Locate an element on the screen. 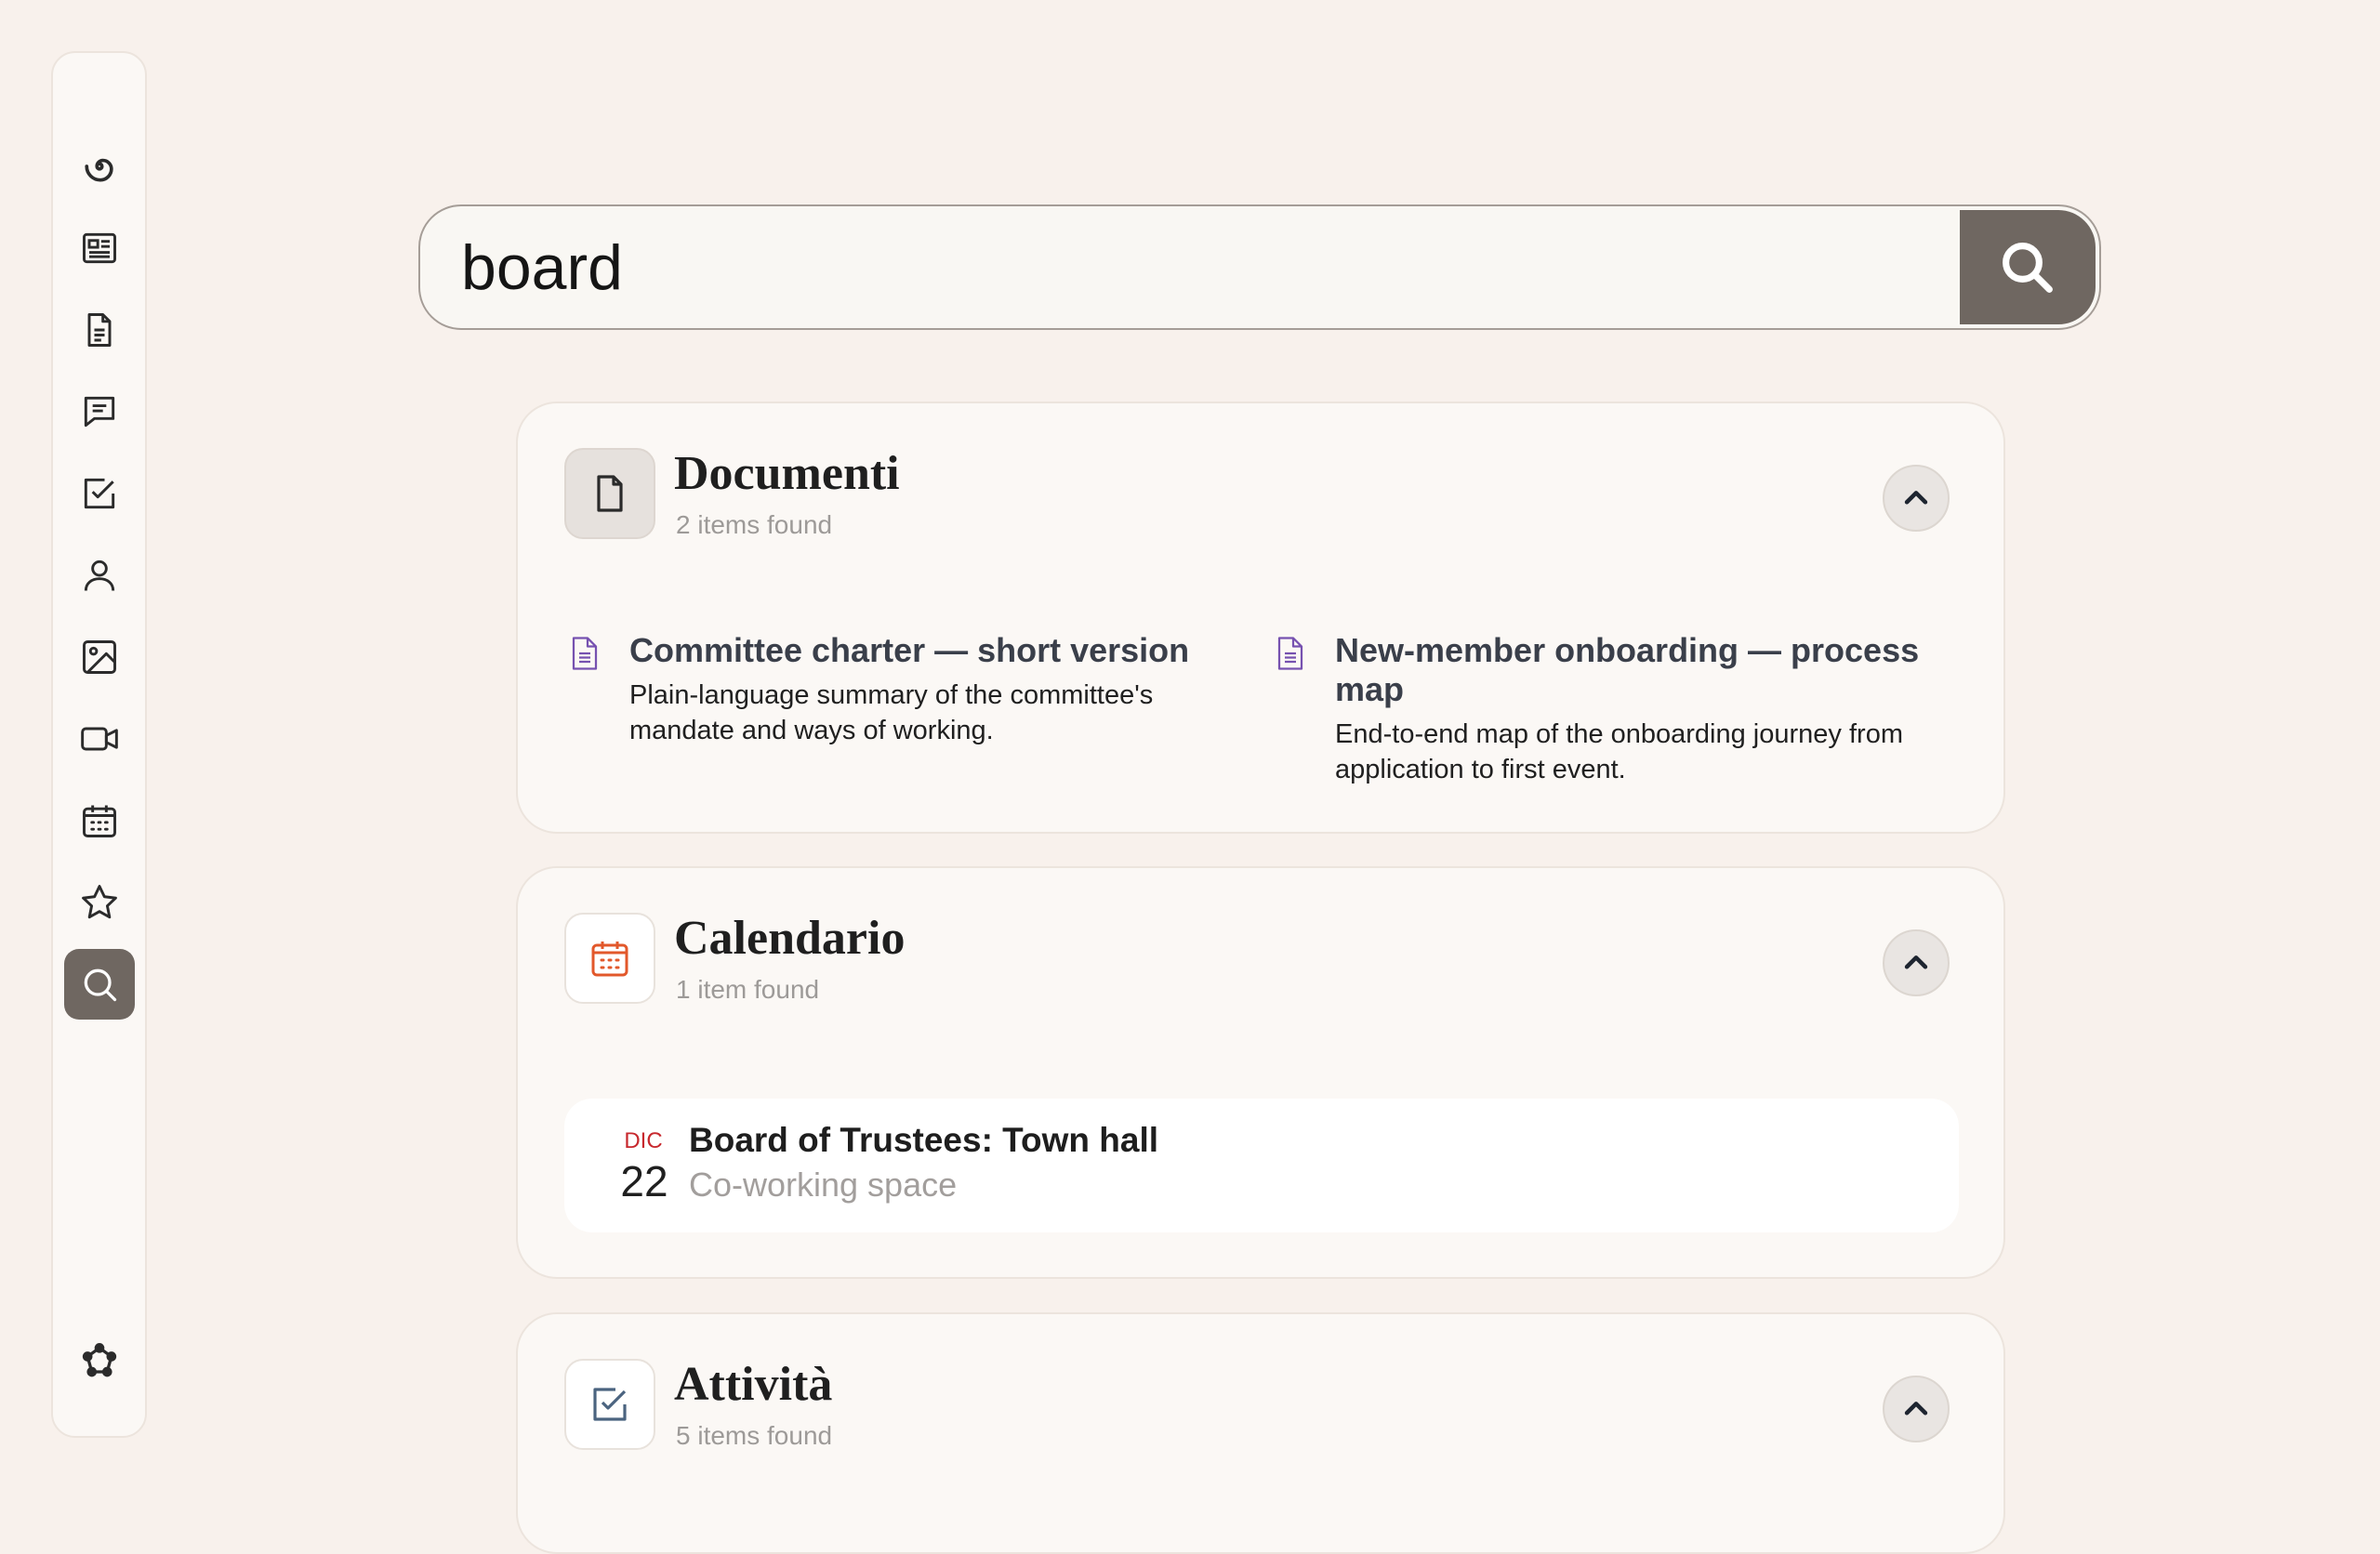  document-title: Committee charter — short version is located at coordinates (945, 650).